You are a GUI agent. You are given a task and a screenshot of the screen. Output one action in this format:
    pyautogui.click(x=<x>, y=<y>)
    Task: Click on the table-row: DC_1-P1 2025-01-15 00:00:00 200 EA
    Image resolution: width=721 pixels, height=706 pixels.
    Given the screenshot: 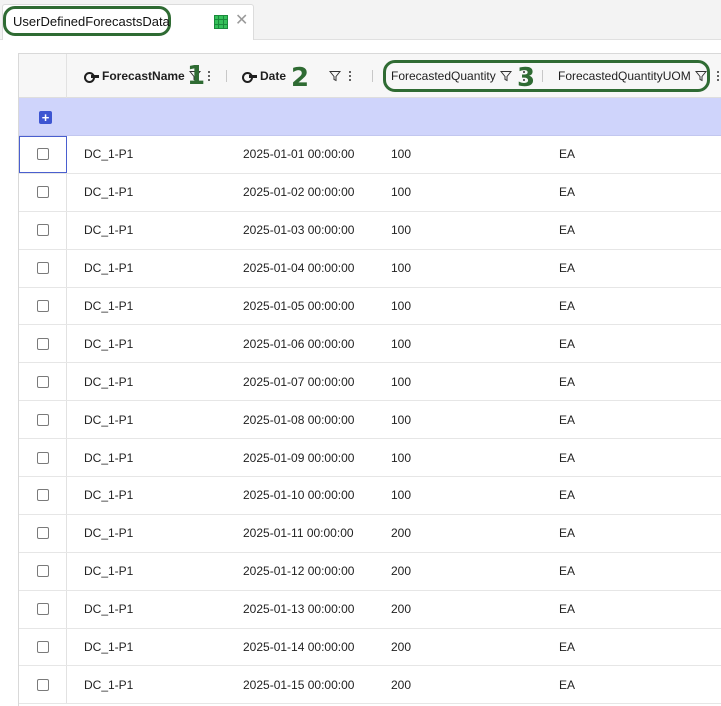 What is the action you would take?
    pyautogui.click(x=370, y=685)
    